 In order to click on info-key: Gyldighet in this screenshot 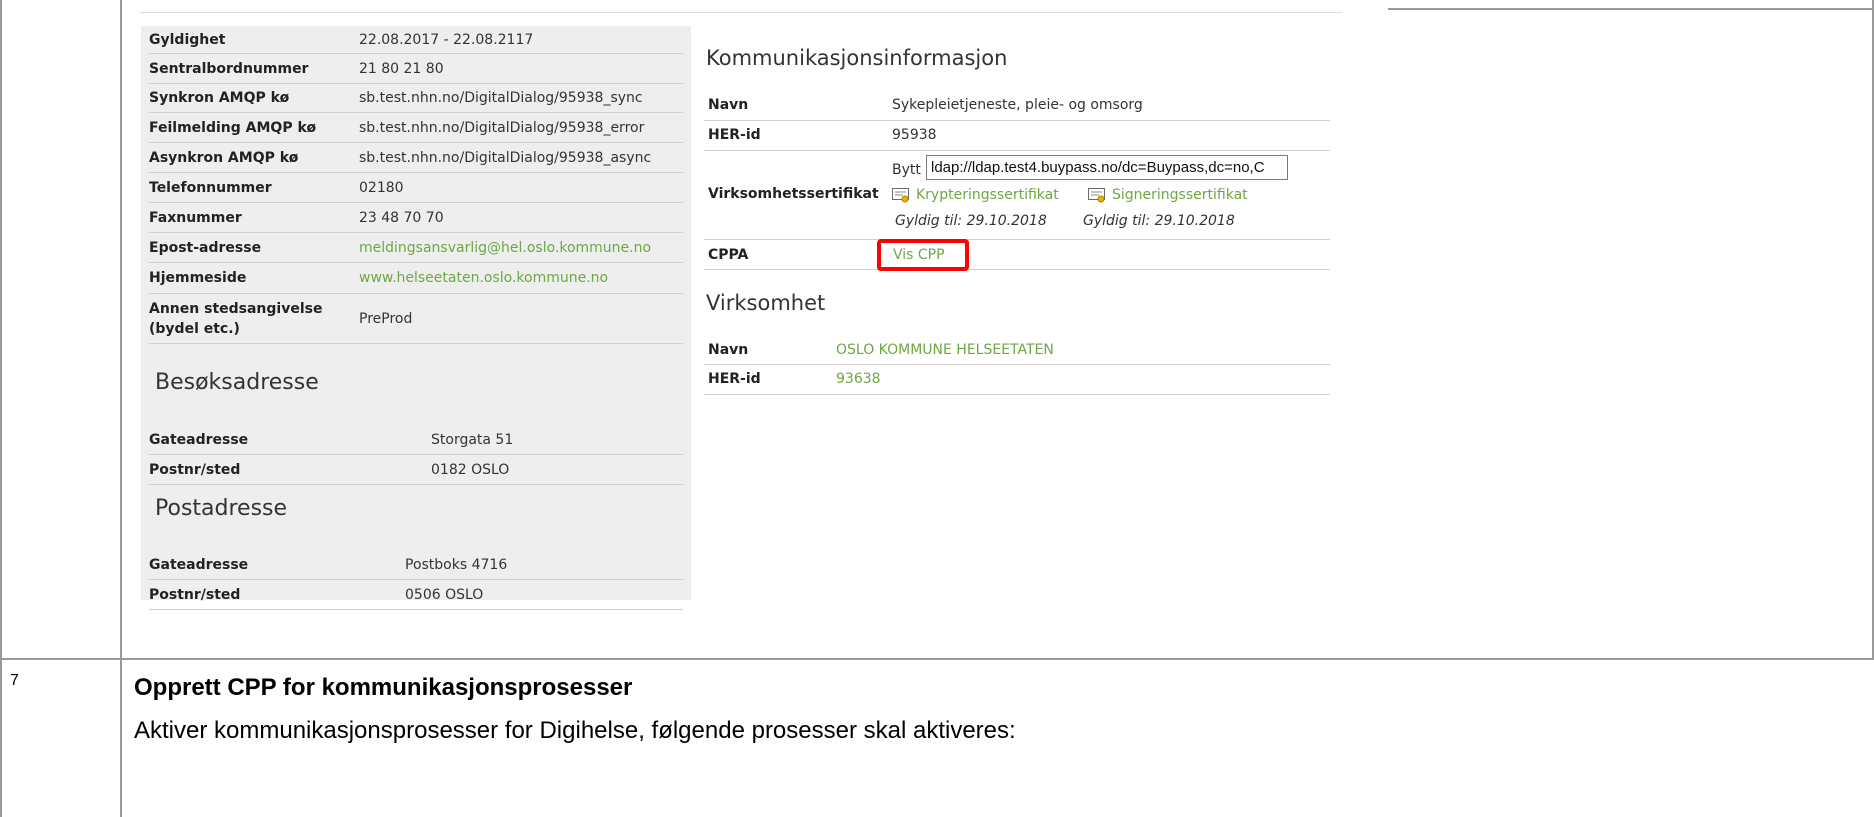, I will do `click(187, 39)`.